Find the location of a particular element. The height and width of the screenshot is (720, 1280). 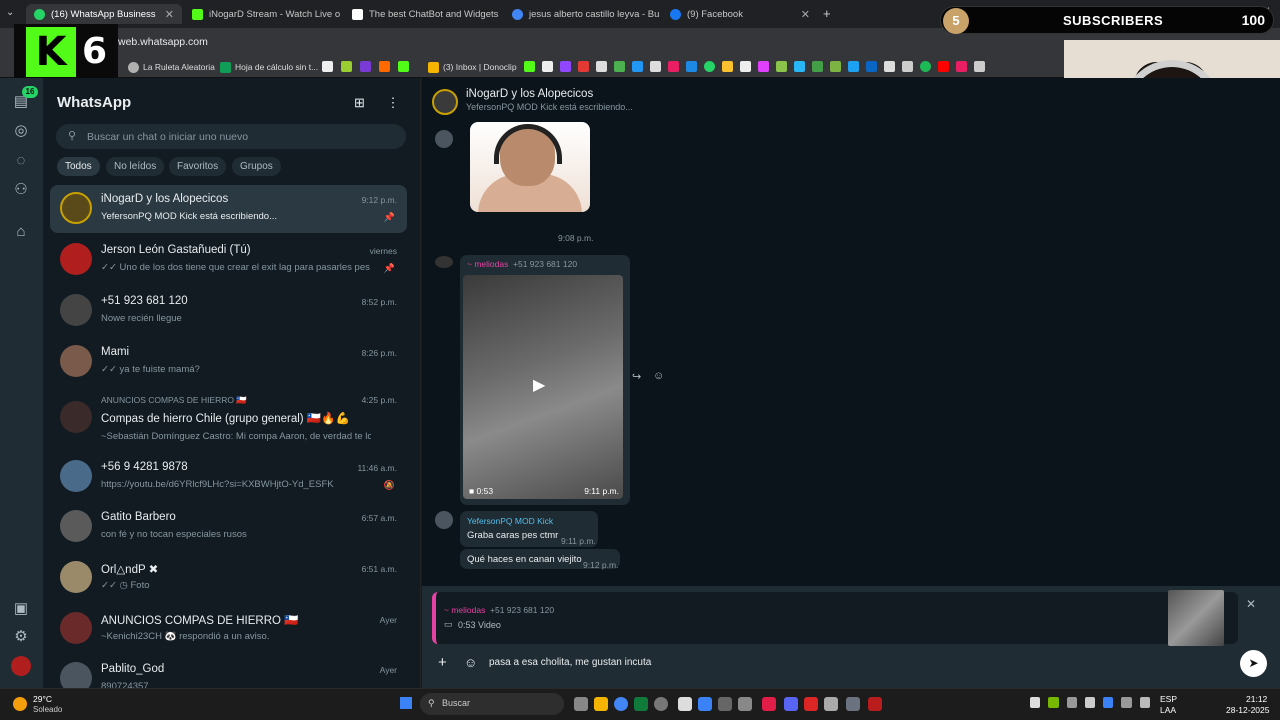

whatsapp-icon is located at coordinates (709, 66).